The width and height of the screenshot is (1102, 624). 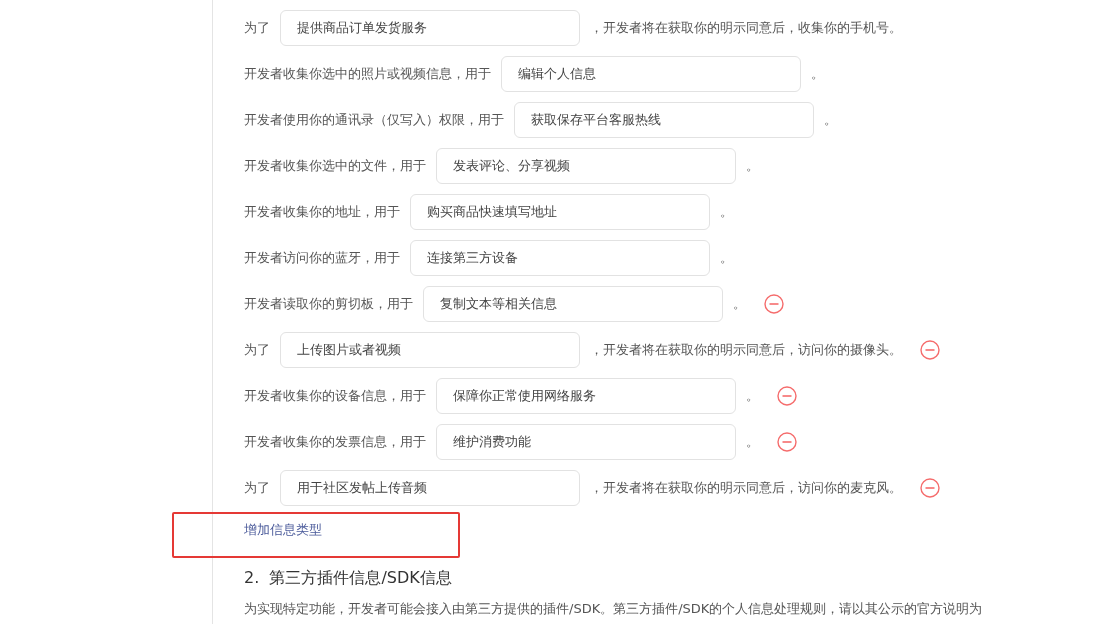 What do you see at coordinates (586, 442) in the screenshot?
I see `input-field: 维护消费功能` at bounding box center [586, 442].